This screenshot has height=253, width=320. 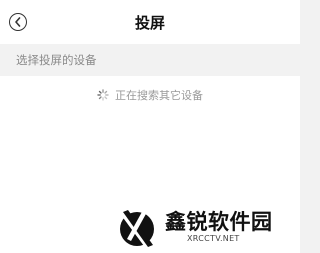 What do you see at coordinates (56, 60) in the screenshot?
I see `section-label: 选择投屏的设备` at bounding box center [56, 60].